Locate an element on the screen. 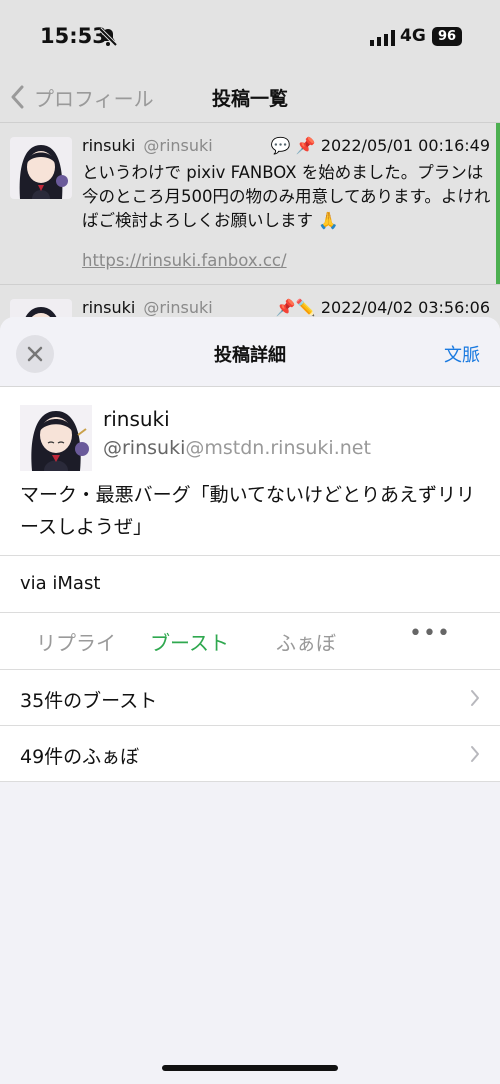  favourite-count-row: 49件のふぁぼ is located at coordinates (250, 754).